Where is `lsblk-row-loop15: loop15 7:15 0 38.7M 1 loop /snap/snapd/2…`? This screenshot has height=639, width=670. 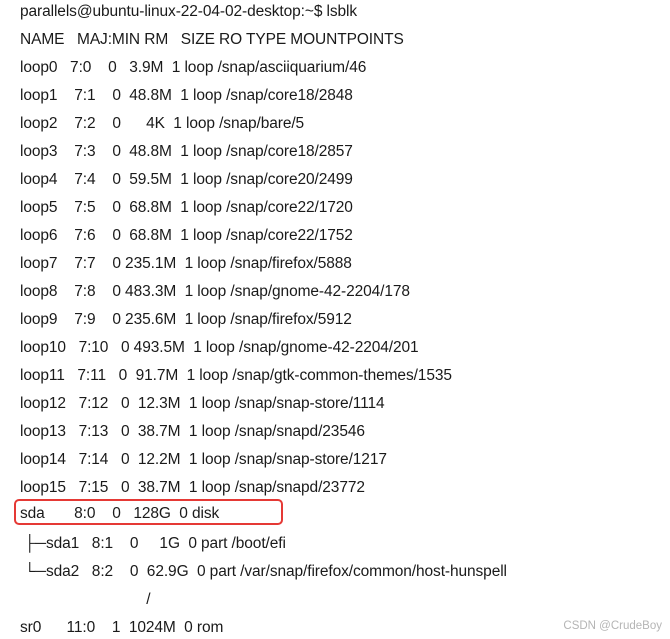
lsblk-row-loop15: loop15 7:15 0 38.7M 1 loop /snap/snapd/2… is located at coordinates (192, 487).